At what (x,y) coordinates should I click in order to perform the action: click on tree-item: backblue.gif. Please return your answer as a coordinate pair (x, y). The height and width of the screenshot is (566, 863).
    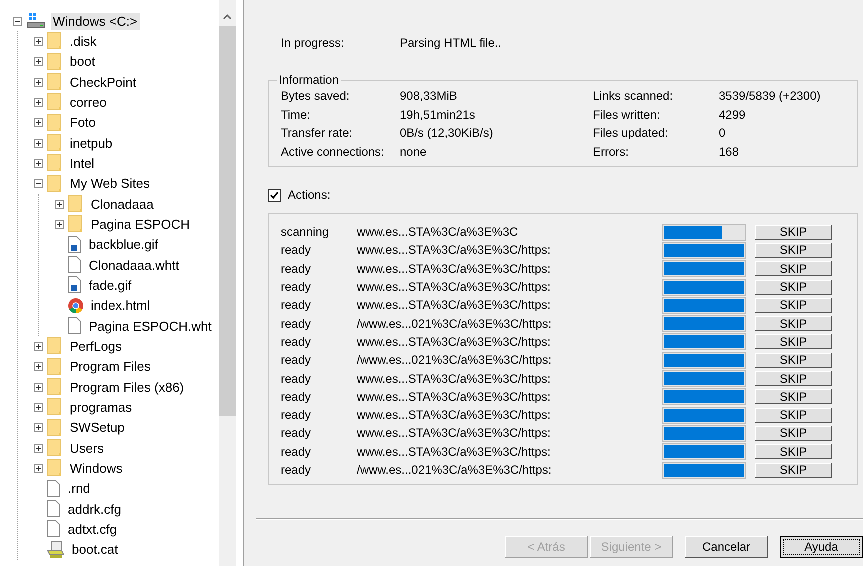
    Looking at the image, I should click on (123, 245).